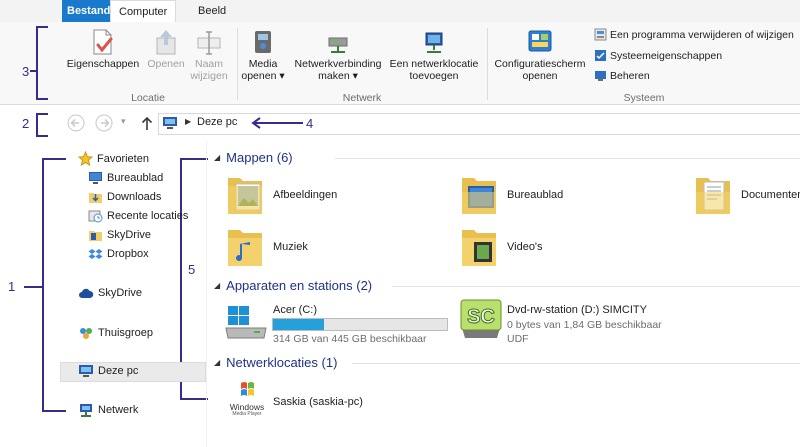  Describe the element at coordinates (89, 11) in the screenshot. I see `tab-file: Bestand` at that location.